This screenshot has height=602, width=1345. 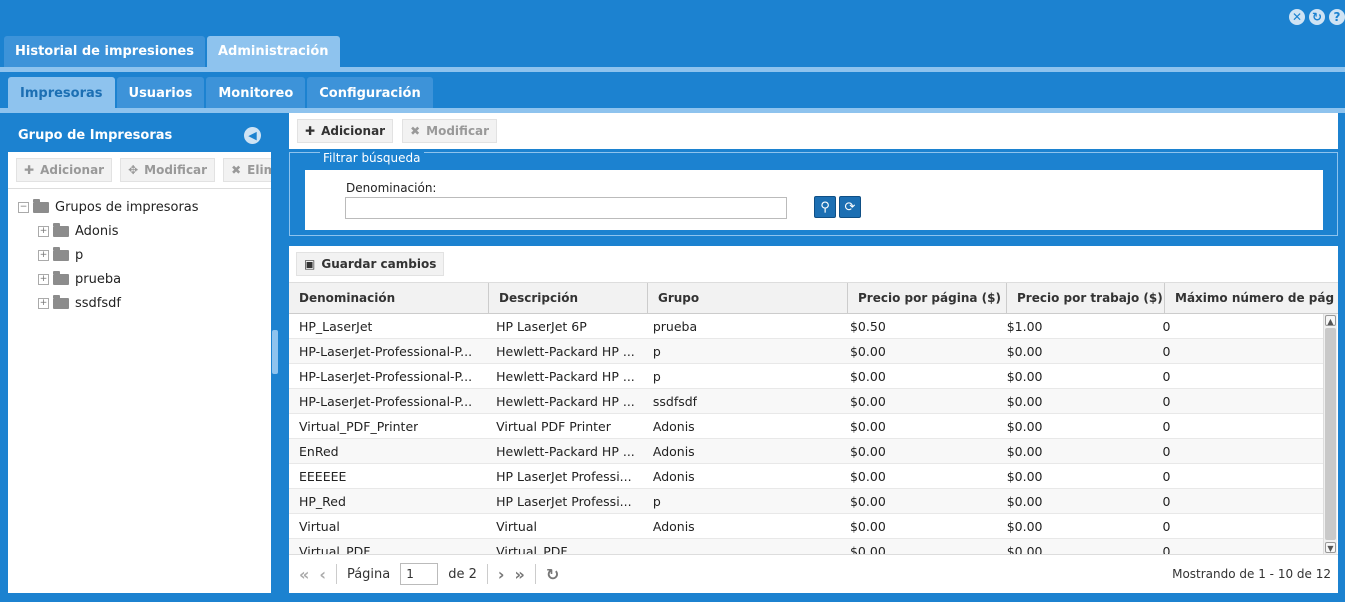 I want to click on search-filter: Filtrar búsqueda Denominación: ⚲ ⟳, so click(x=813, y=193).